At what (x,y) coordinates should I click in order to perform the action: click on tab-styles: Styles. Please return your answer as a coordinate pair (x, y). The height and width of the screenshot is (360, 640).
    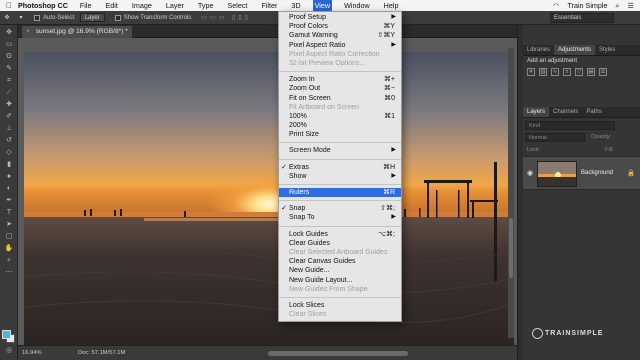
    Looking at the image, I should click on (607, 50).